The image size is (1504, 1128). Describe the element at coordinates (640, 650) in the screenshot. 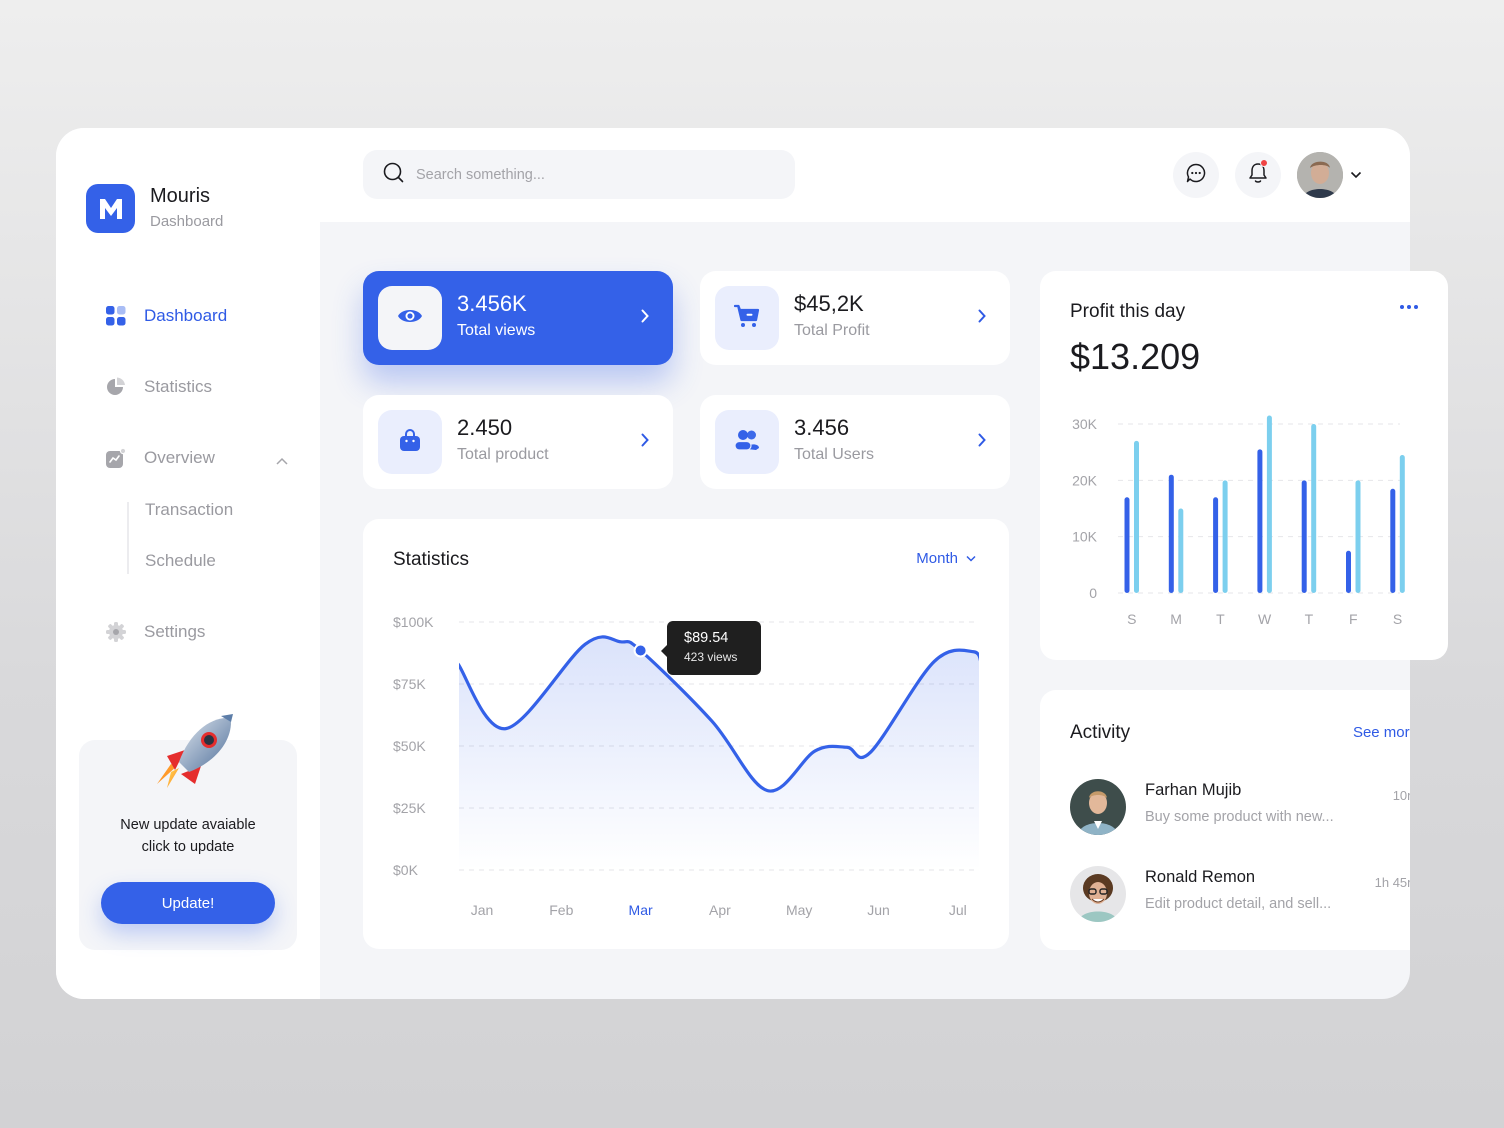

I see `highlight-point` at that location.